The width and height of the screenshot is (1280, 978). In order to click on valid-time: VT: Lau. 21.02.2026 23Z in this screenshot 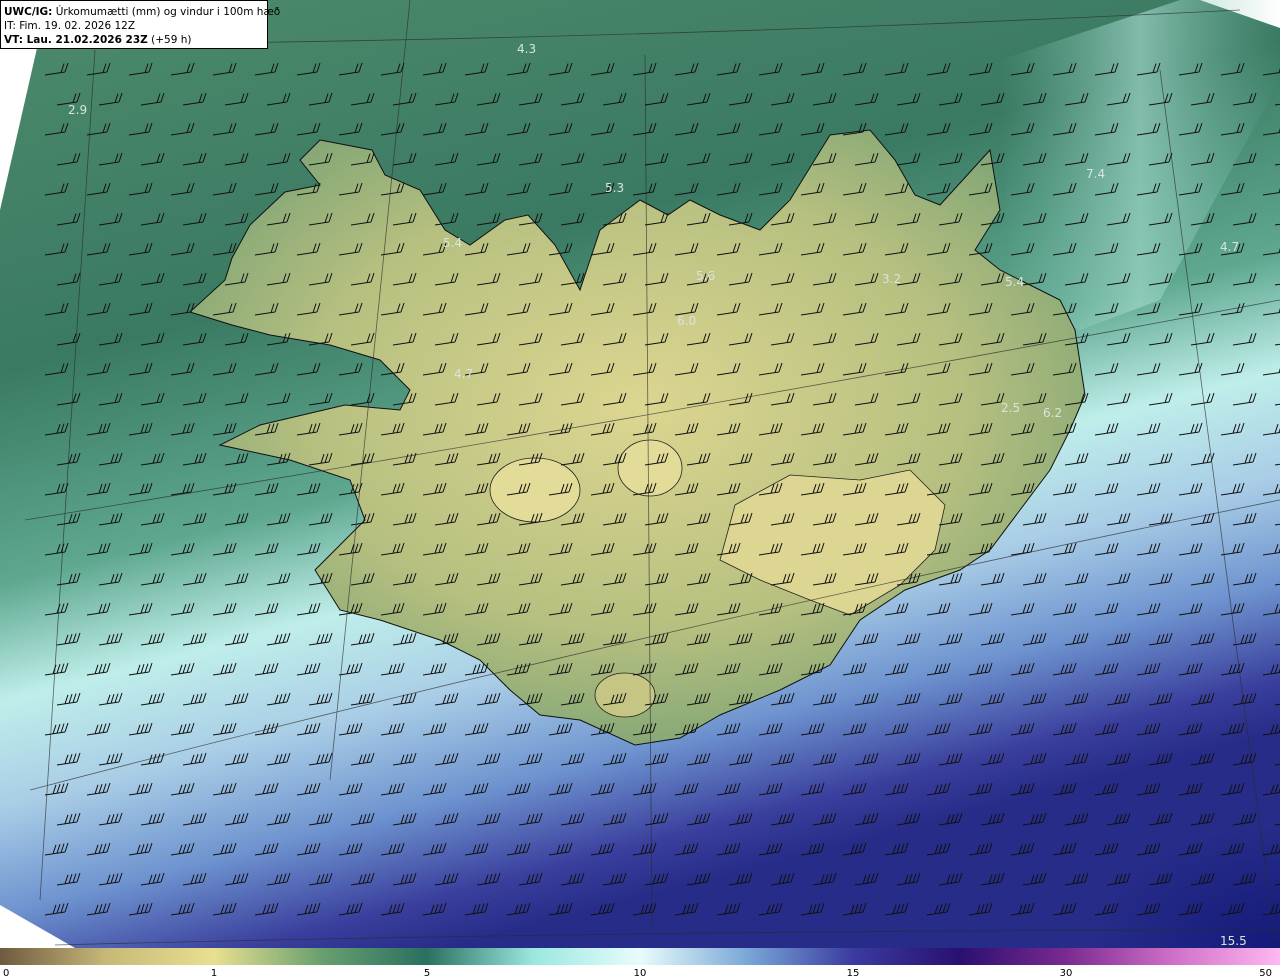, I will do `click(76, 40)`.